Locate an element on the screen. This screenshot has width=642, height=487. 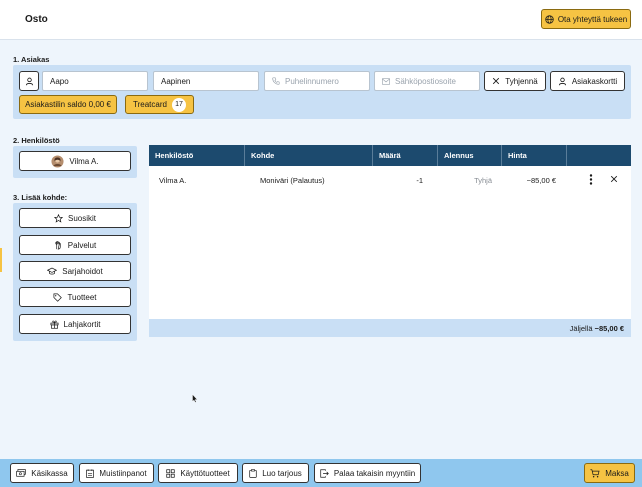
gift-icon is located at coordinates (54, 324).